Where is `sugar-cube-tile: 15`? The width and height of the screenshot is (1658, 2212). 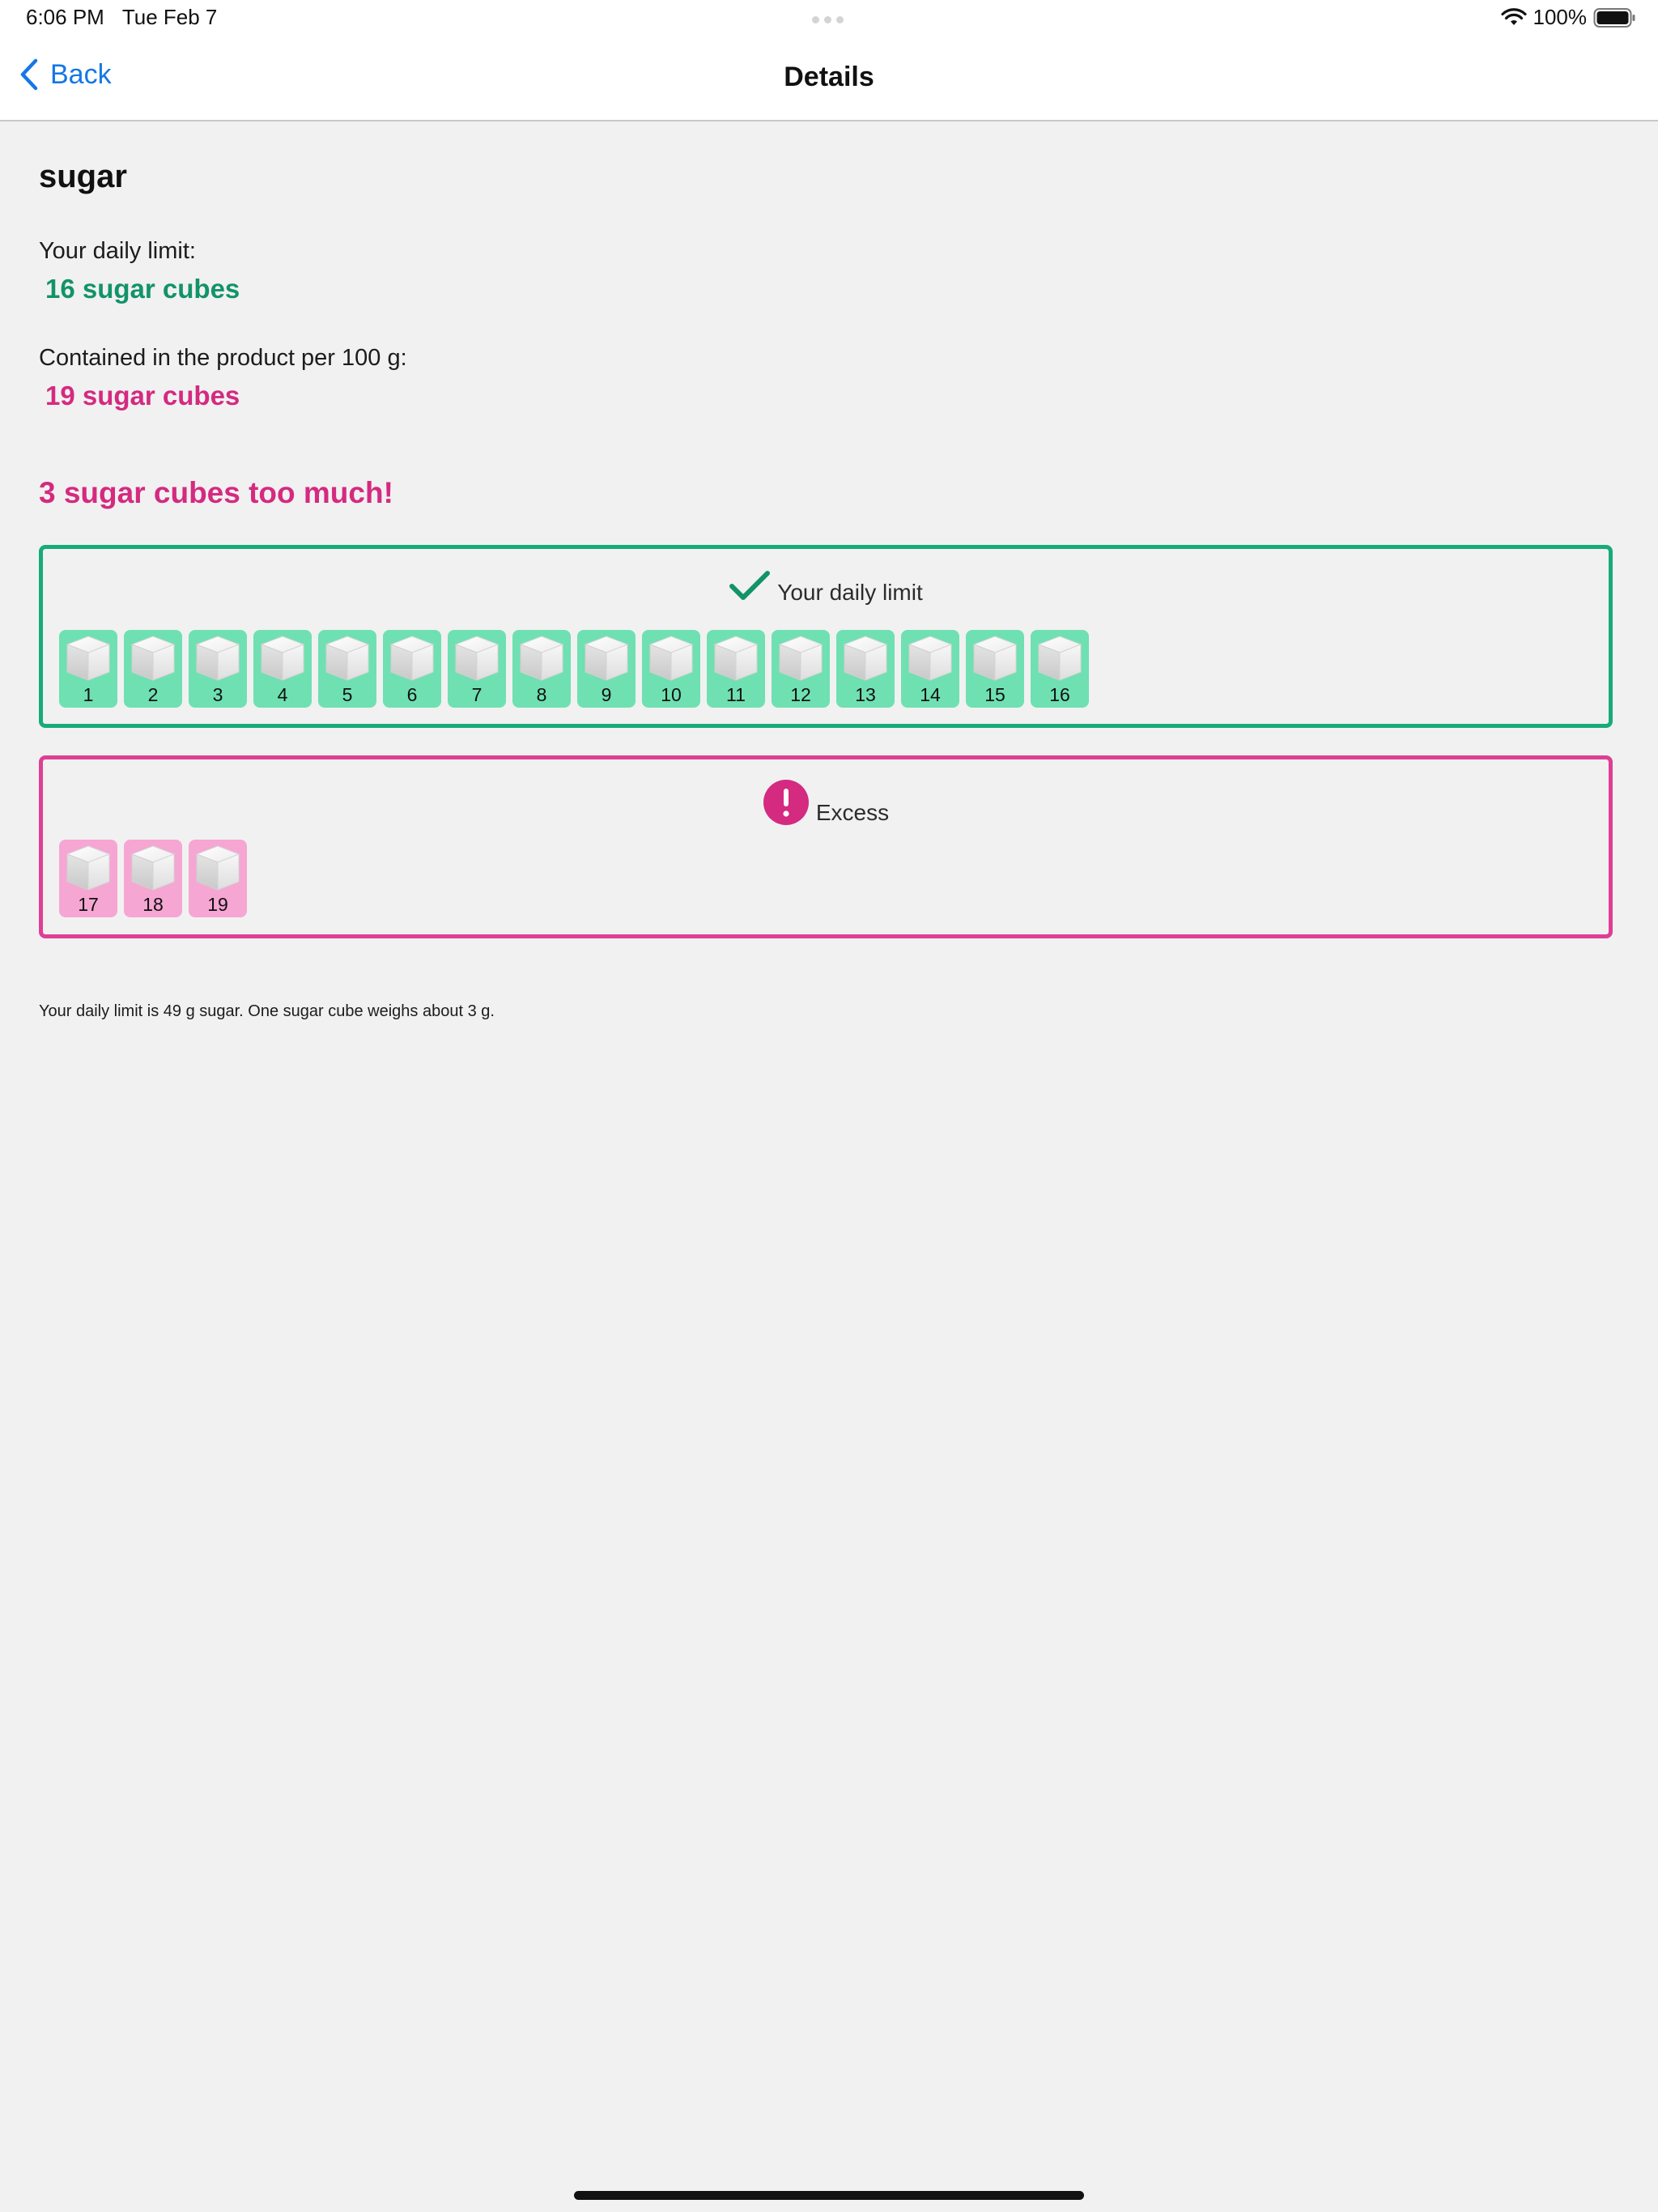
sugar-cube-tile: 15 is located at coordinates (995, 669).